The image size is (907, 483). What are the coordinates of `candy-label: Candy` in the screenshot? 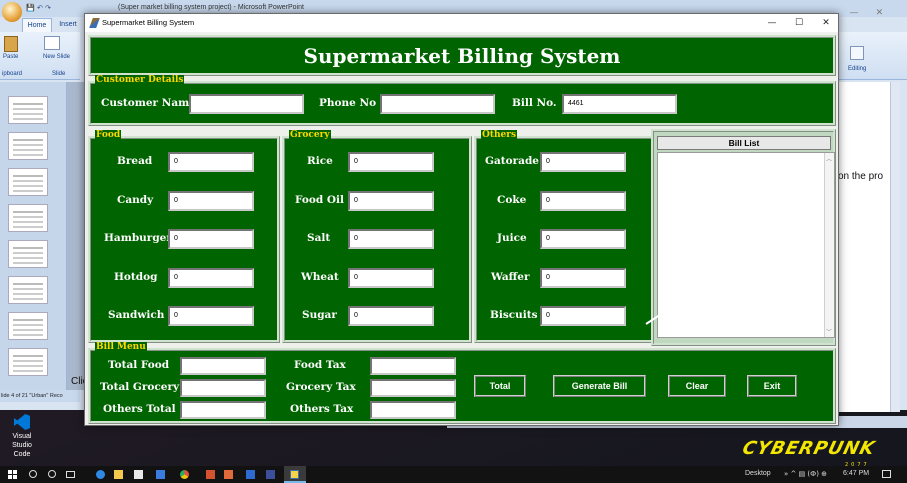 It's located at (135, 200).